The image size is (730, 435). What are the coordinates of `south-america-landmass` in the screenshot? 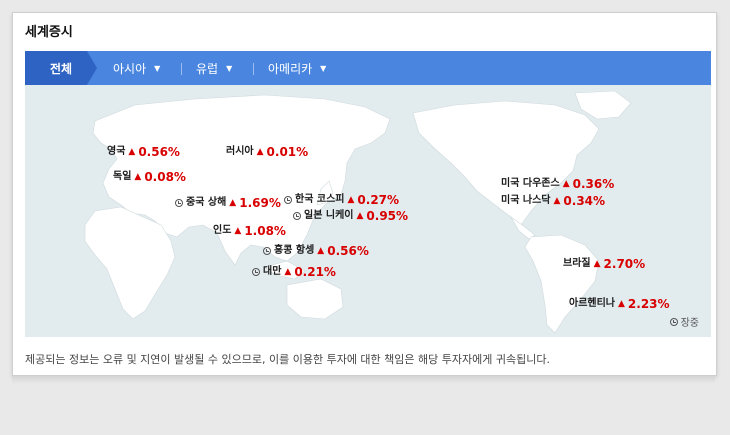 It's located at (562, 284).